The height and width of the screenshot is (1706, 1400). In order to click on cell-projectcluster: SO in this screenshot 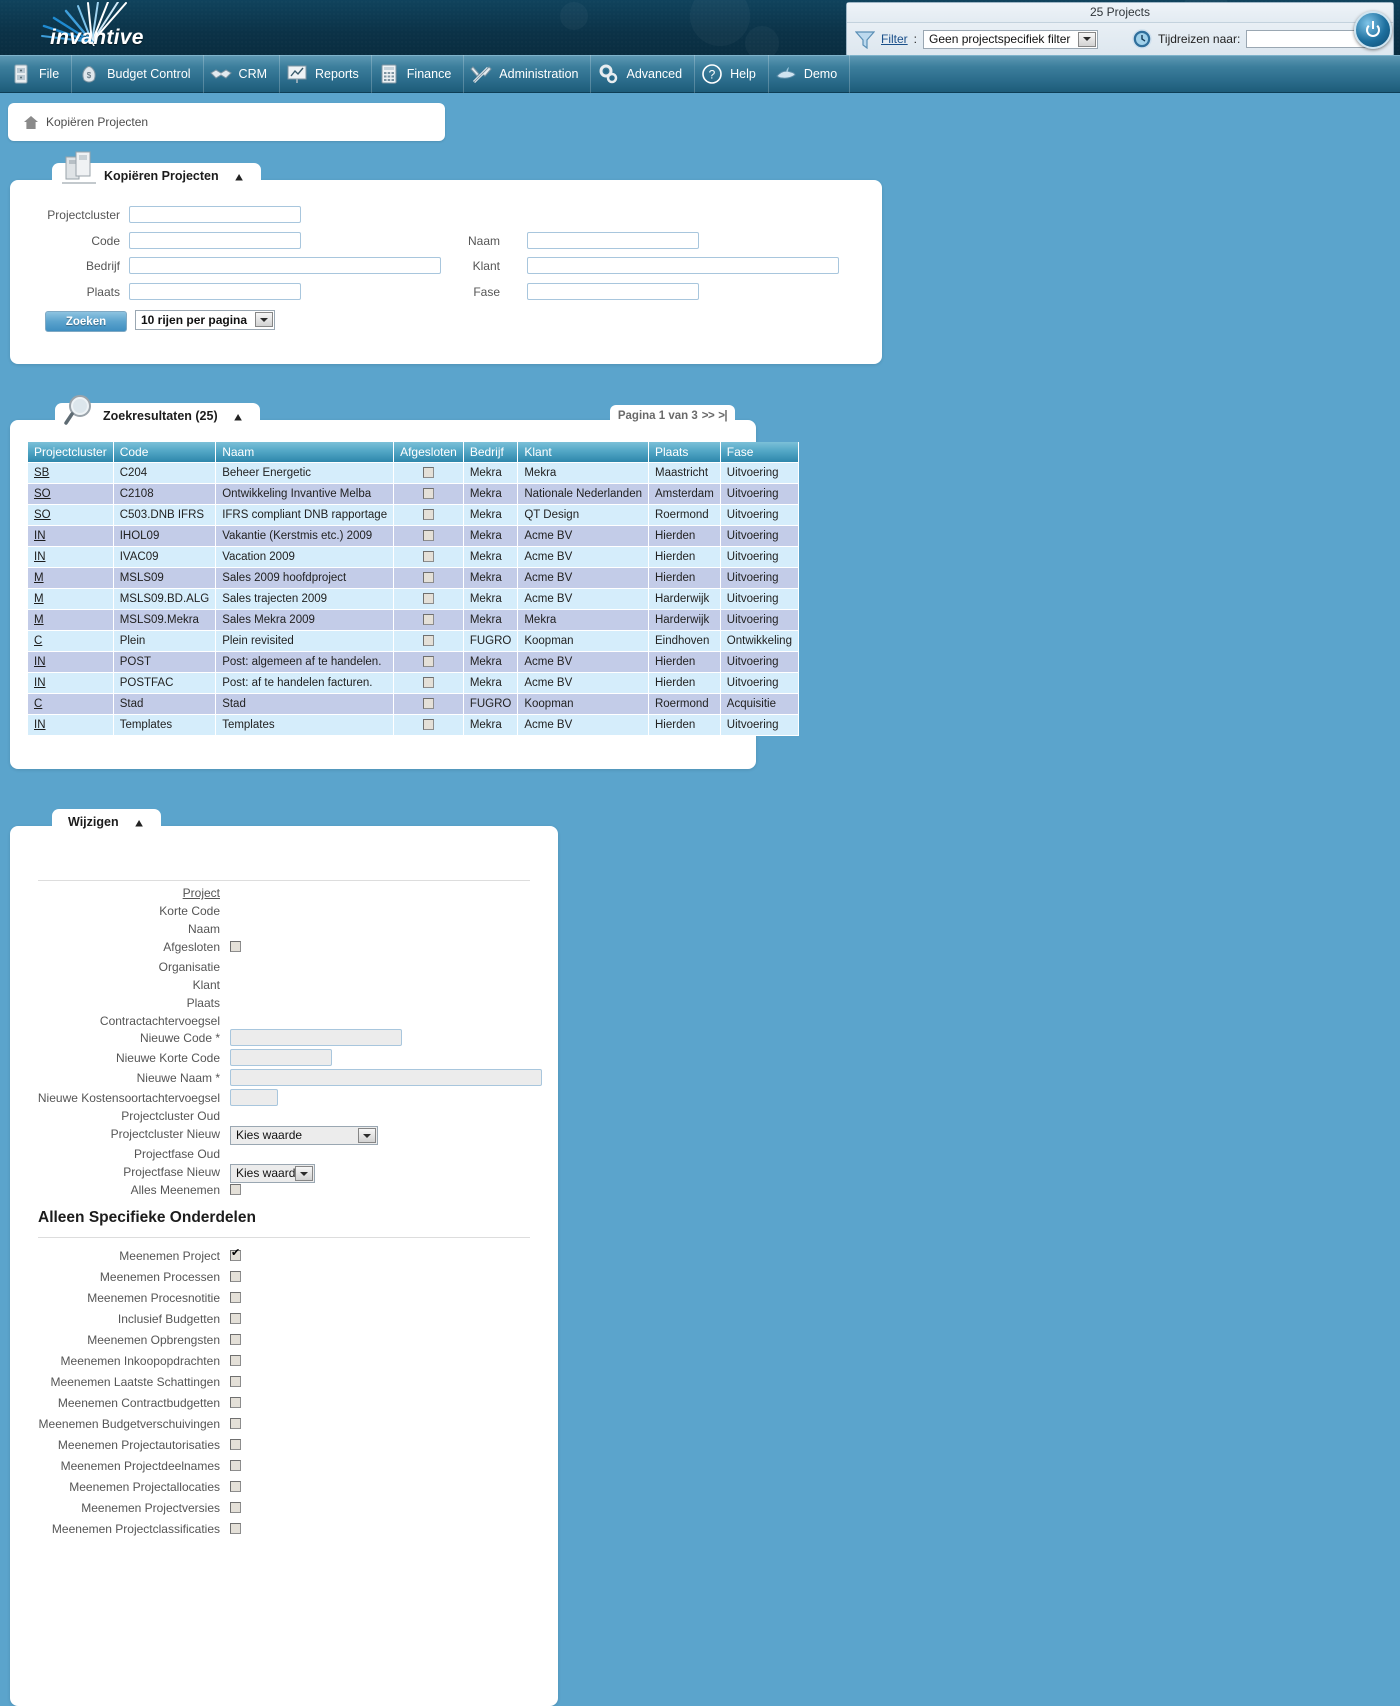, I will do `click(71, 515)`.